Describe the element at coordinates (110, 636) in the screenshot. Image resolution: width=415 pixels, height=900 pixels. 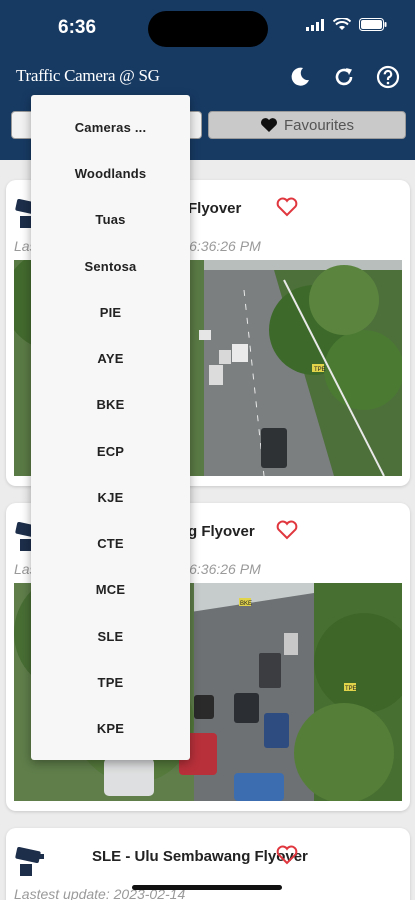
I see `menu-item-sle: SLE` at that location.